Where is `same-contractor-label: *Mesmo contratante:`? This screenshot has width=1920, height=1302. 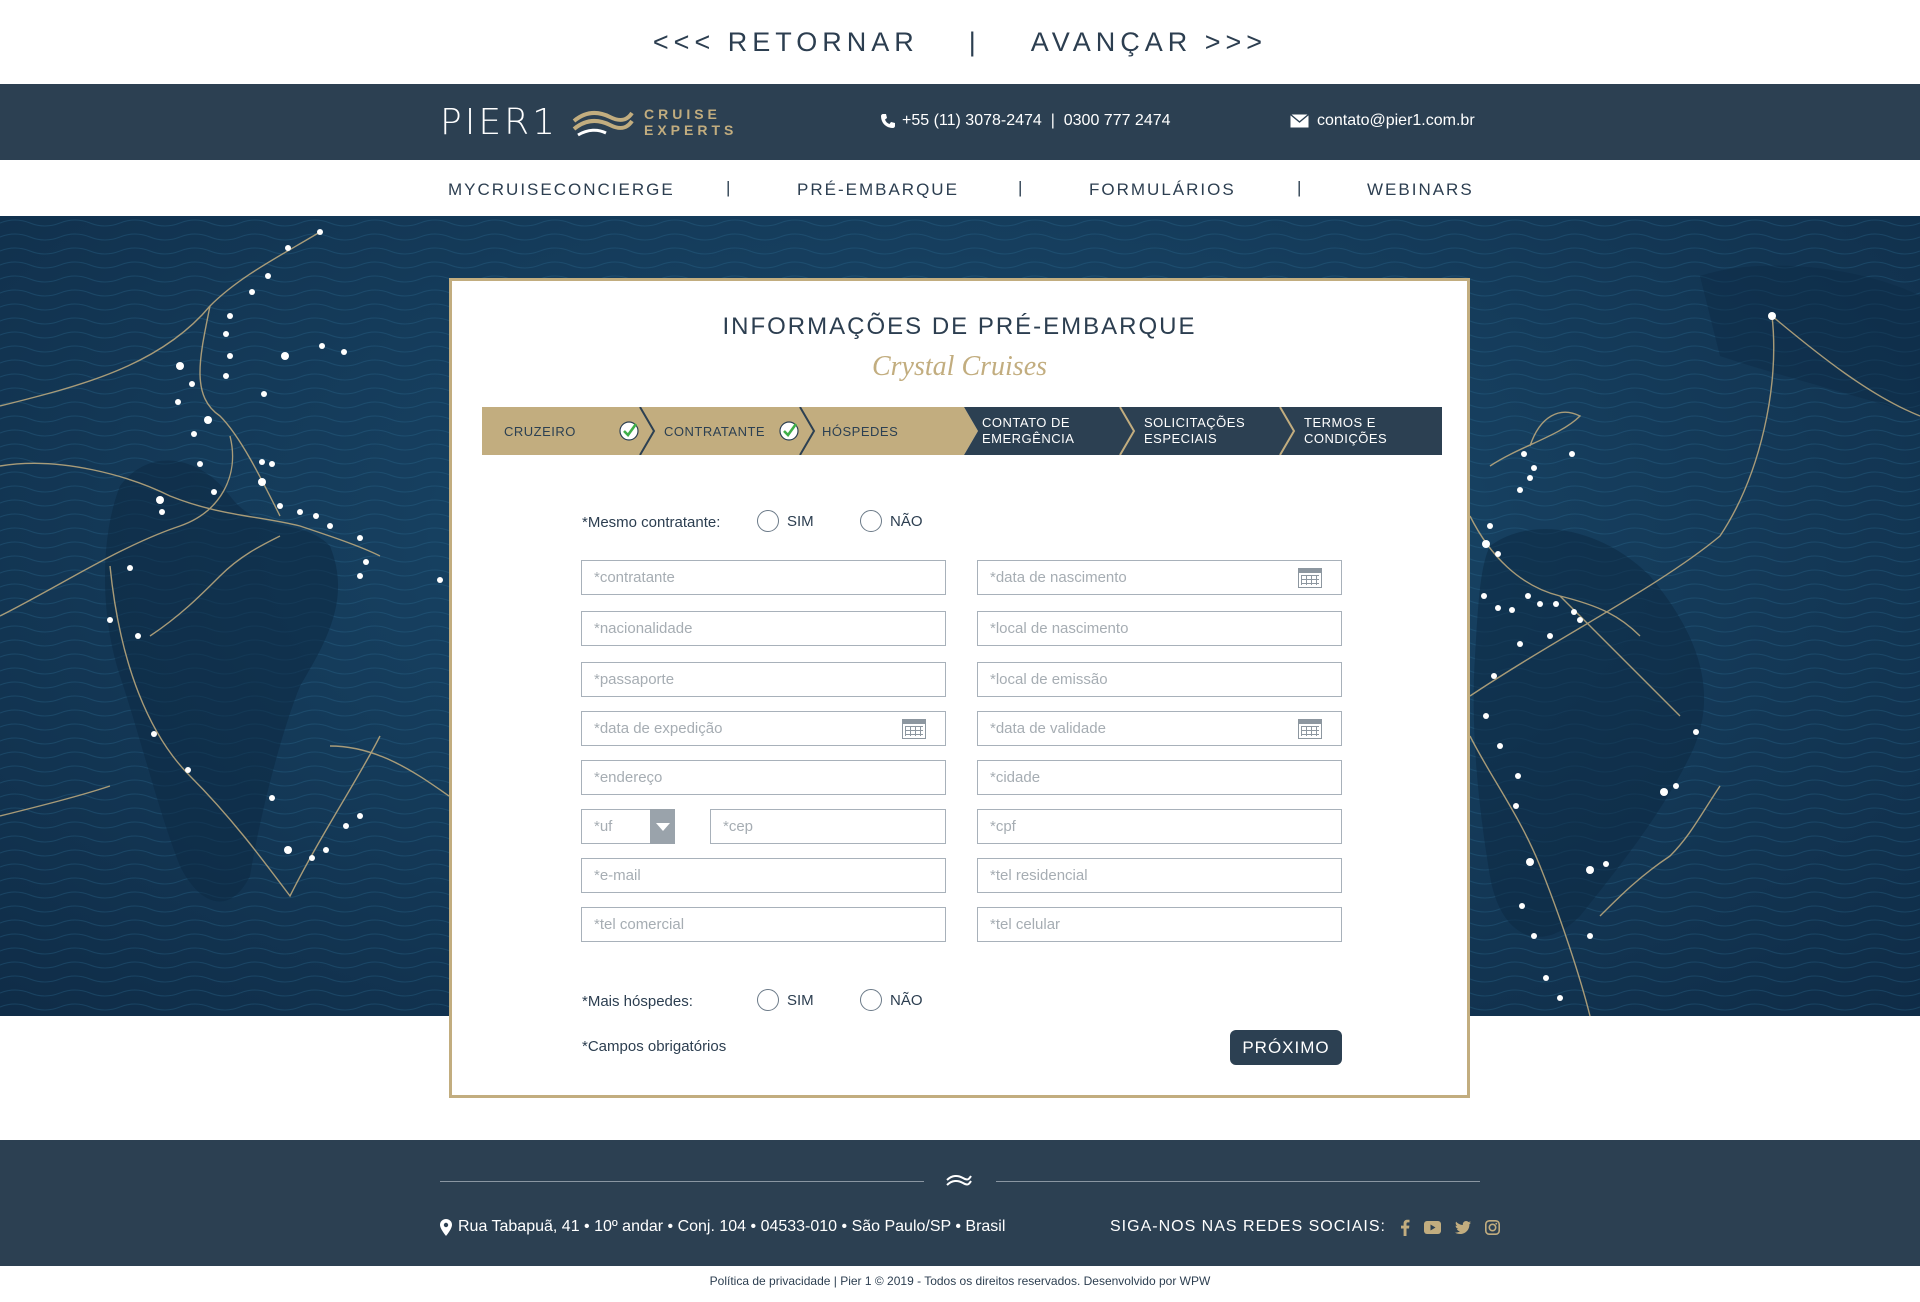 same-contractor-label: *Mesmo contratante: is located at coordinates (651, 522).